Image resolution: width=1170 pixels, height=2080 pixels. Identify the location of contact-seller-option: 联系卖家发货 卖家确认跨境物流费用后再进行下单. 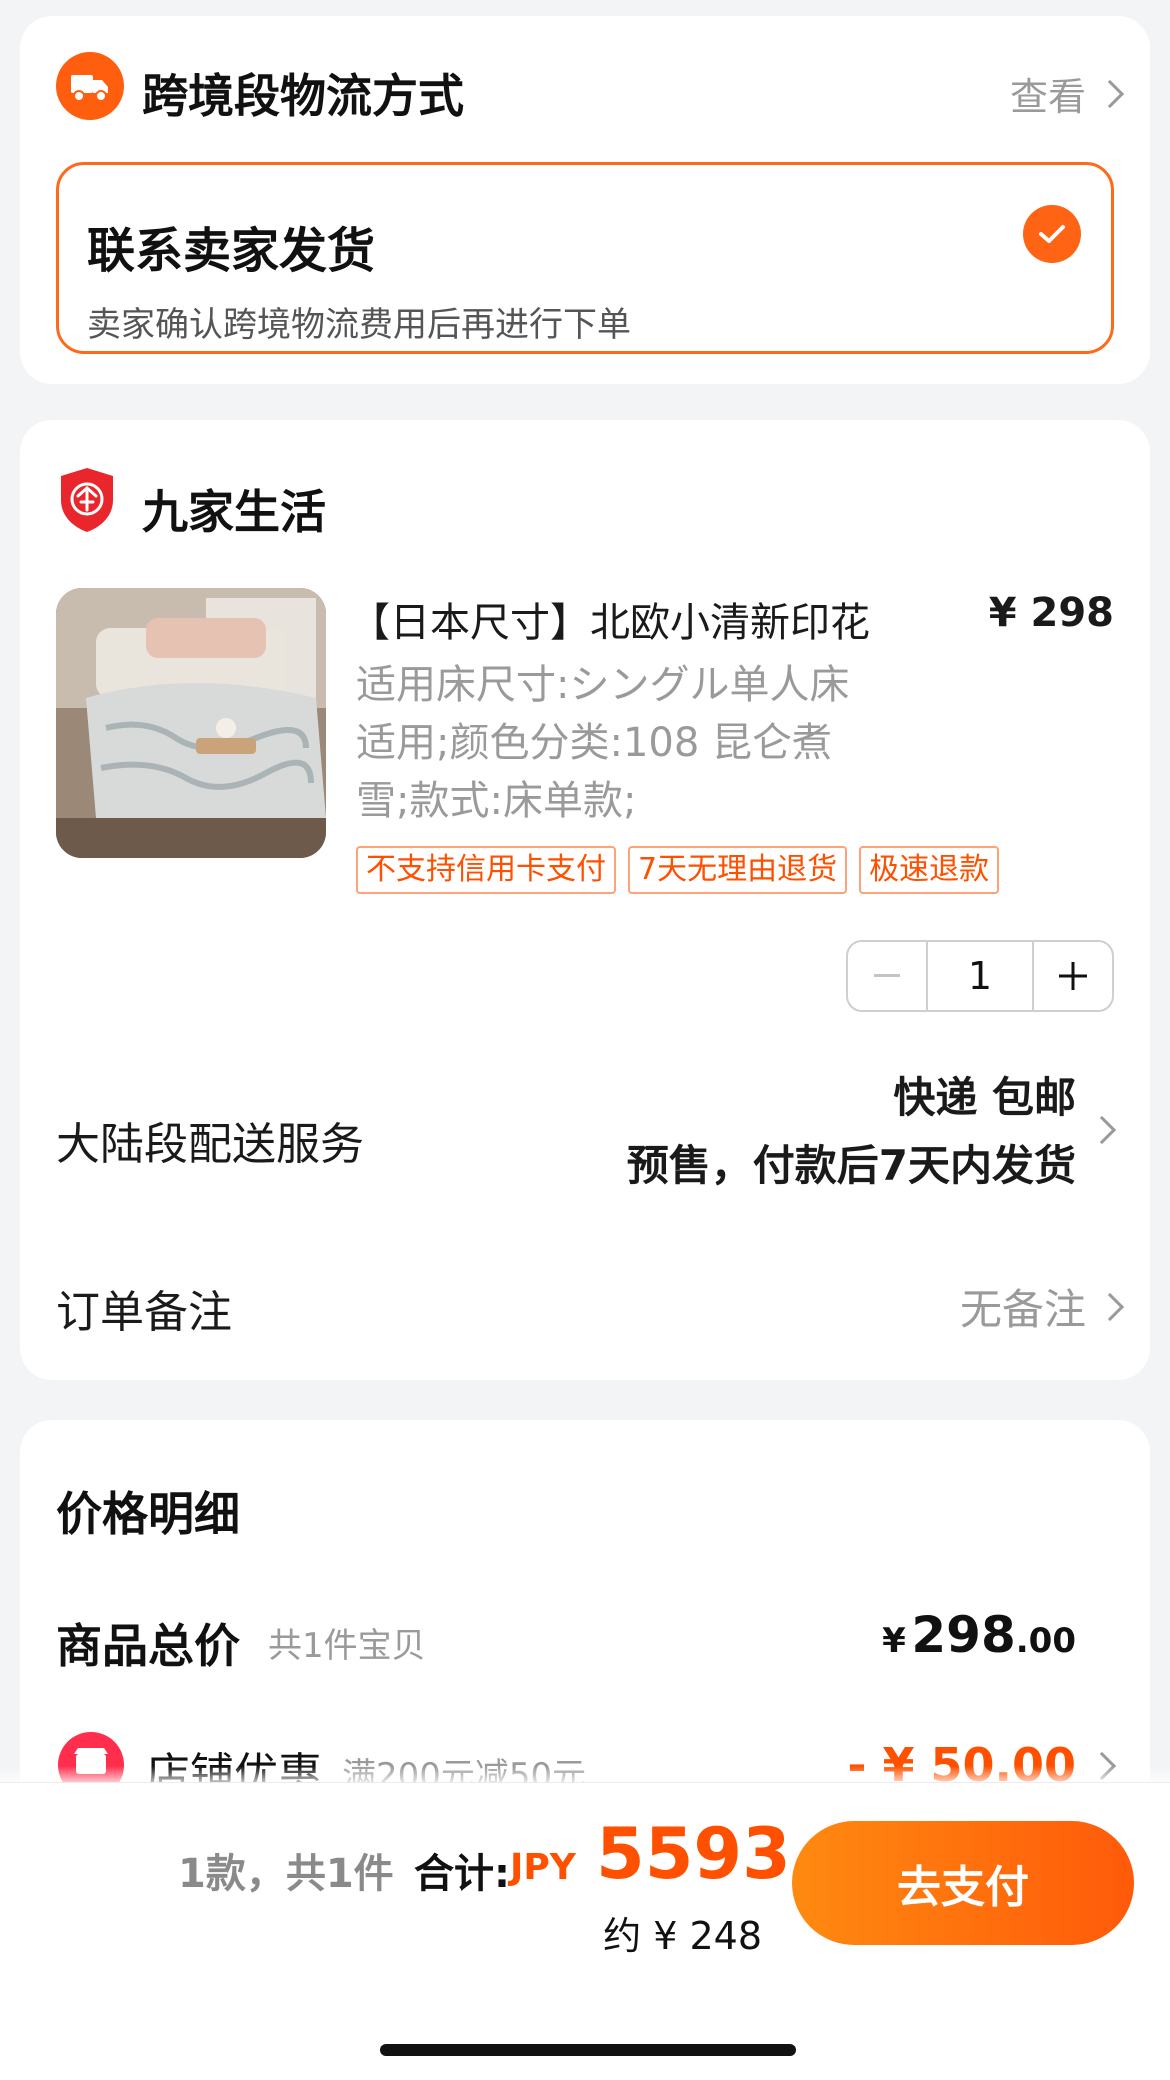
(585, 258).